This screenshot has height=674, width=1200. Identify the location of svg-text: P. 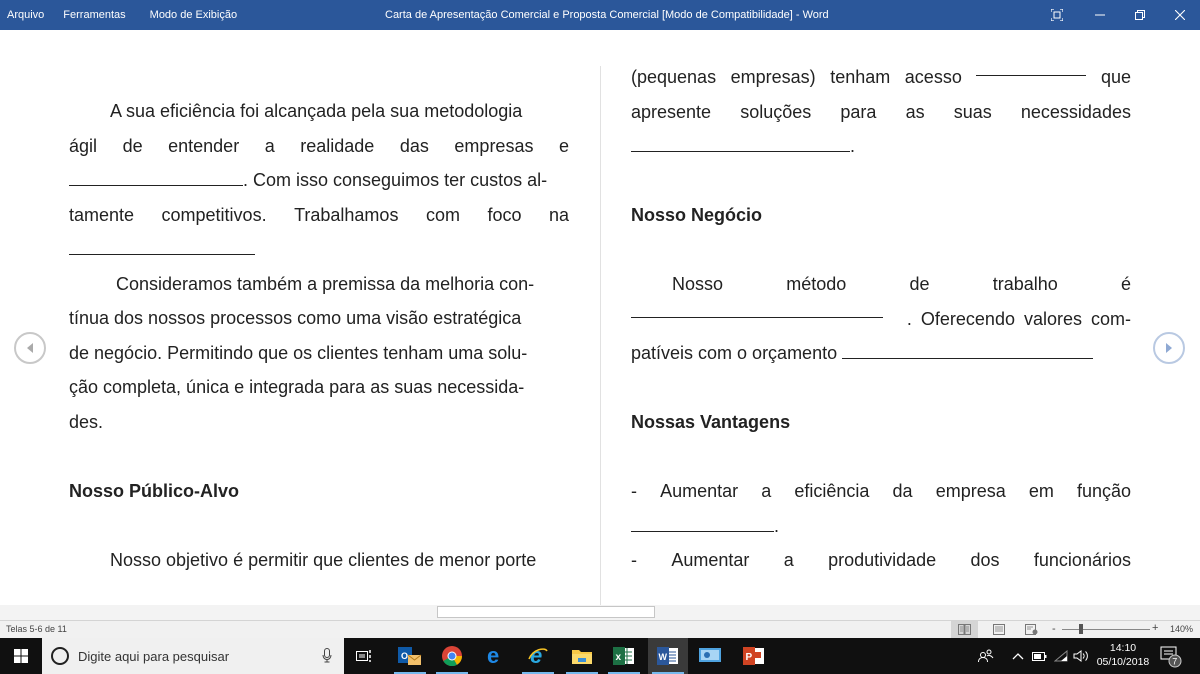
(749, 657).